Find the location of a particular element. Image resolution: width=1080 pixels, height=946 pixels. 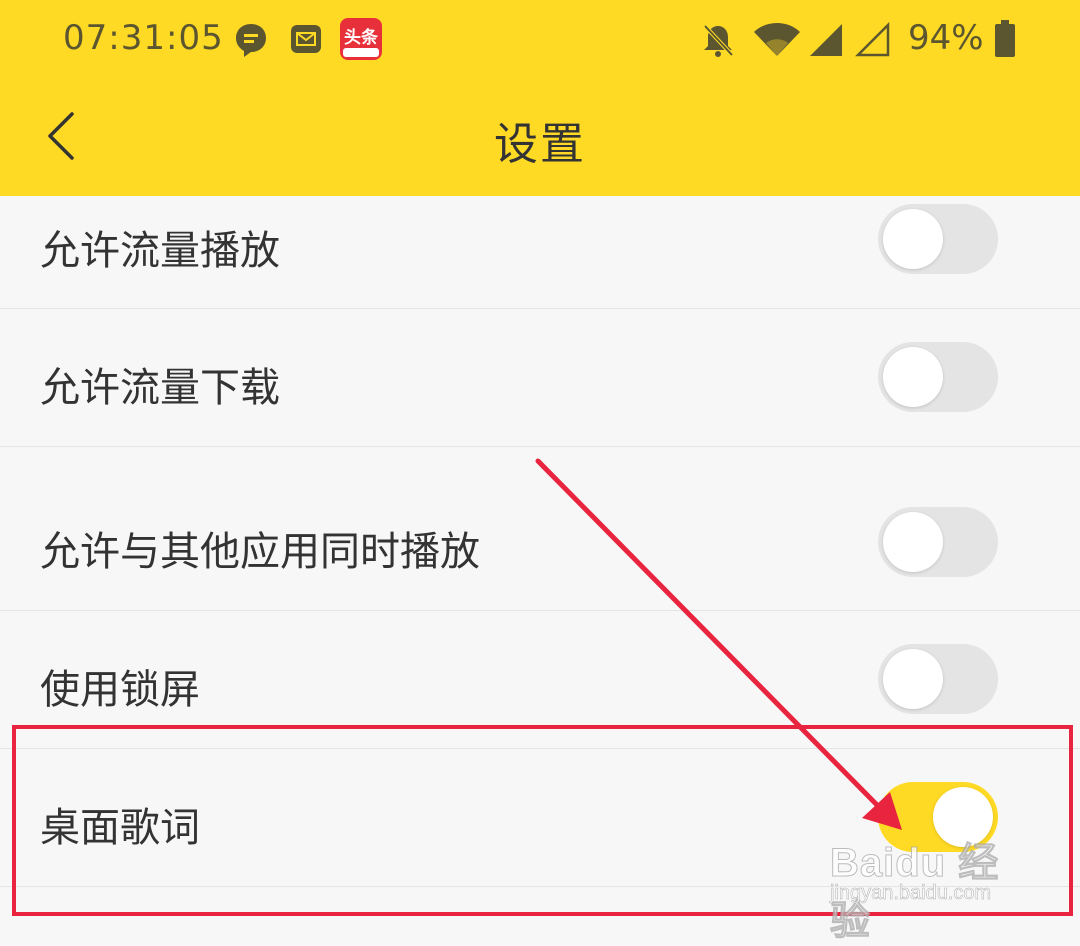

desktop-lyrics-toggle is located at coordinates (938, 817).